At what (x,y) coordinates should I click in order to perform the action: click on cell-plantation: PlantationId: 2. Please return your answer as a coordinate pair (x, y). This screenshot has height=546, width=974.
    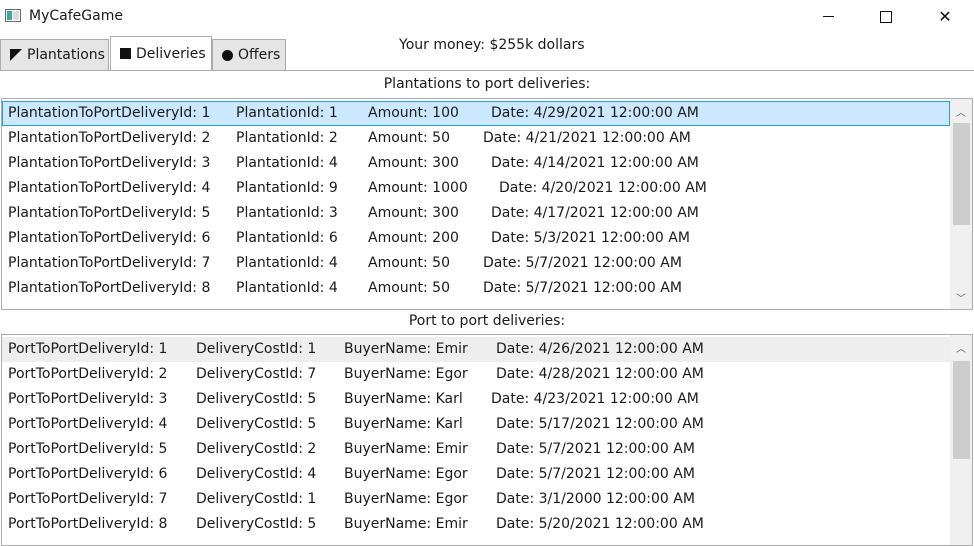
    Looking at the image, I should click on (287, 138).